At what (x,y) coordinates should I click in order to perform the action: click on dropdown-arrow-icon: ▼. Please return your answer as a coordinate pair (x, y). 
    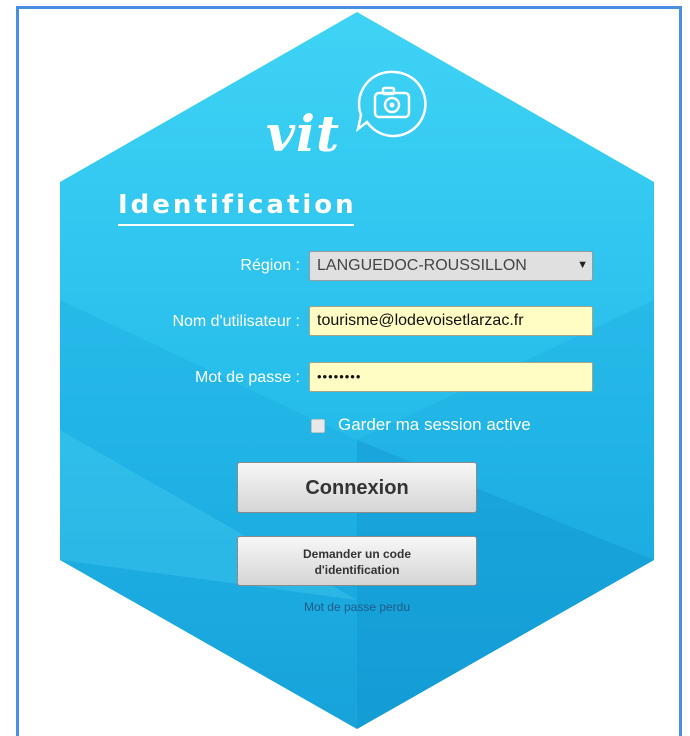
    Looking at the image, I should click on (582, 265).